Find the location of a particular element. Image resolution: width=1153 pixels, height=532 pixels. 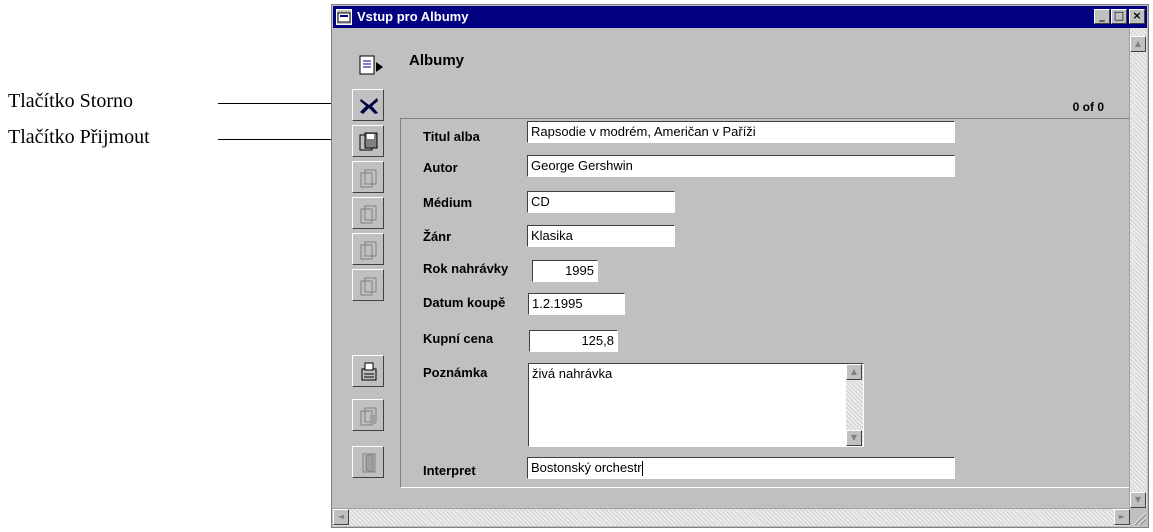

recording-year-field: 1995 is located at coordinates (565, 271).